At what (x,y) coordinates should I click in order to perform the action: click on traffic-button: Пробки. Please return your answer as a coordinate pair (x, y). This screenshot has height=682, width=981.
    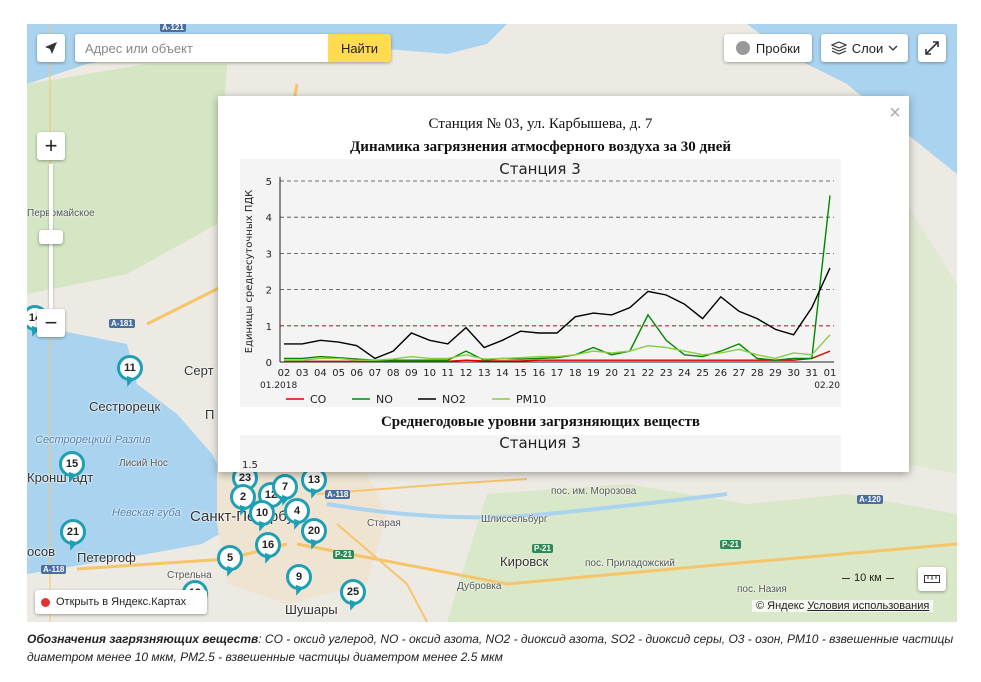
    Looking at the image, I should click on (768, 48).